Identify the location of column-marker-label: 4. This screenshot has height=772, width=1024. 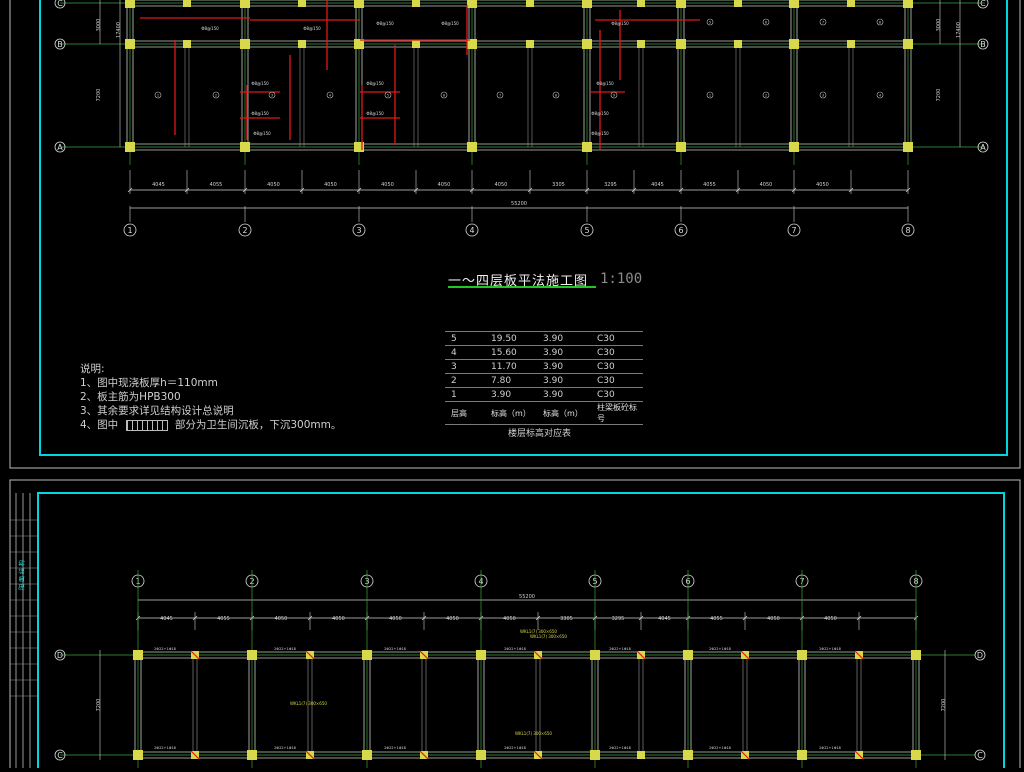
(471, 230).